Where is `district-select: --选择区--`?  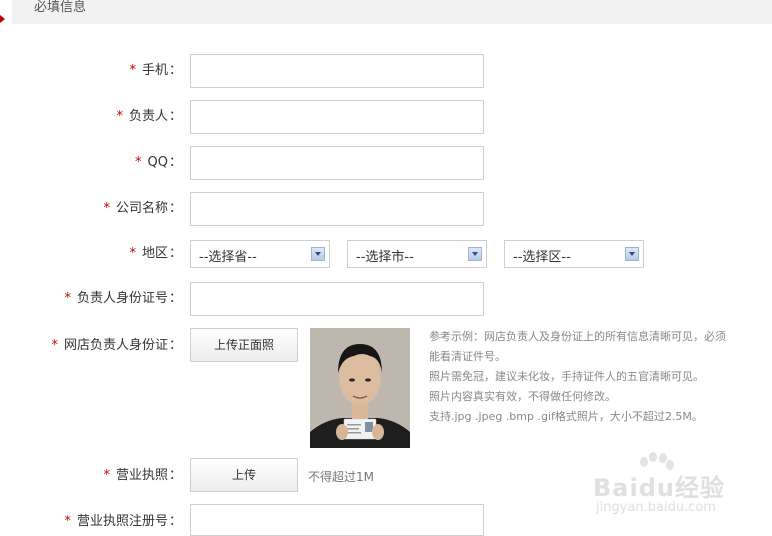
district-select: --选择区-- is located at coordinates (574, 254).